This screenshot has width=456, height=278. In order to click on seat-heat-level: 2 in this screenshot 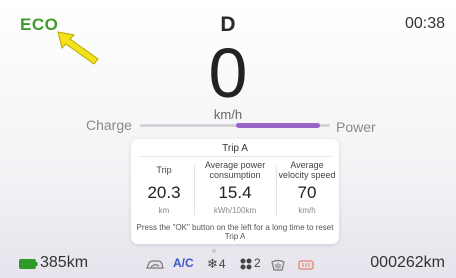, I will do `click(257, 263)`.